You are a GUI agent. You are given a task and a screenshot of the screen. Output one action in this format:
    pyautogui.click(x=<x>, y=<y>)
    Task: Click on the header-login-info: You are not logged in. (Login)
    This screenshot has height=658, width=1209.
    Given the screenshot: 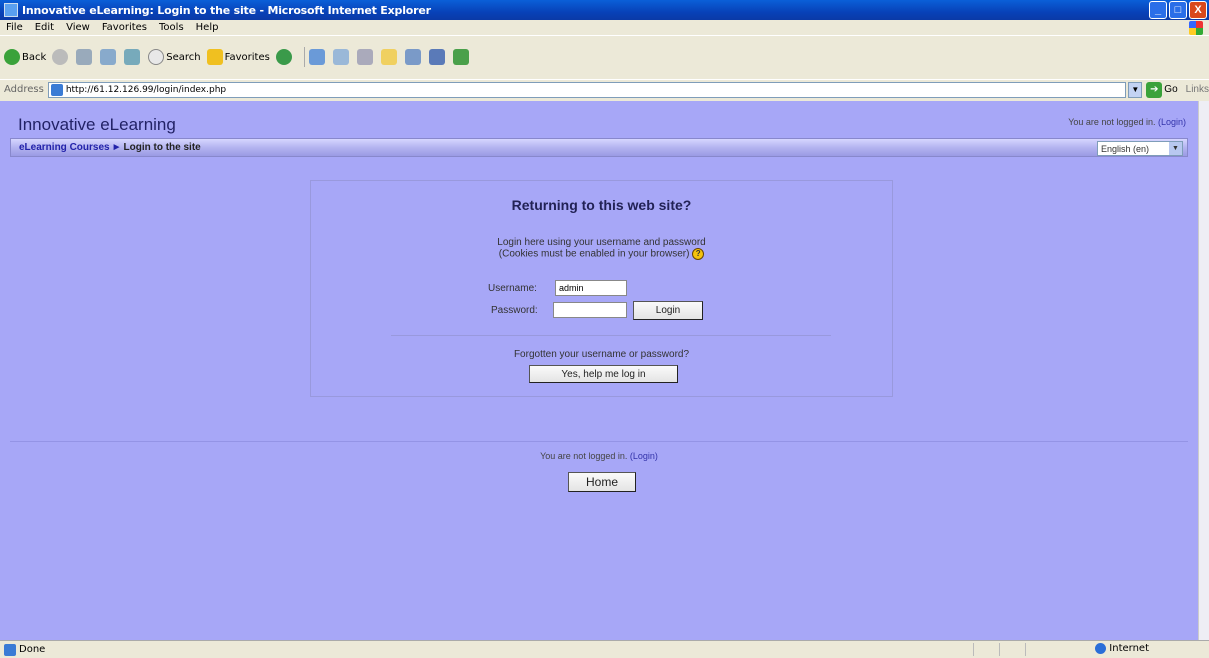 What is the action you would take?
    pyautogui.click(x=1127, y=122)
    